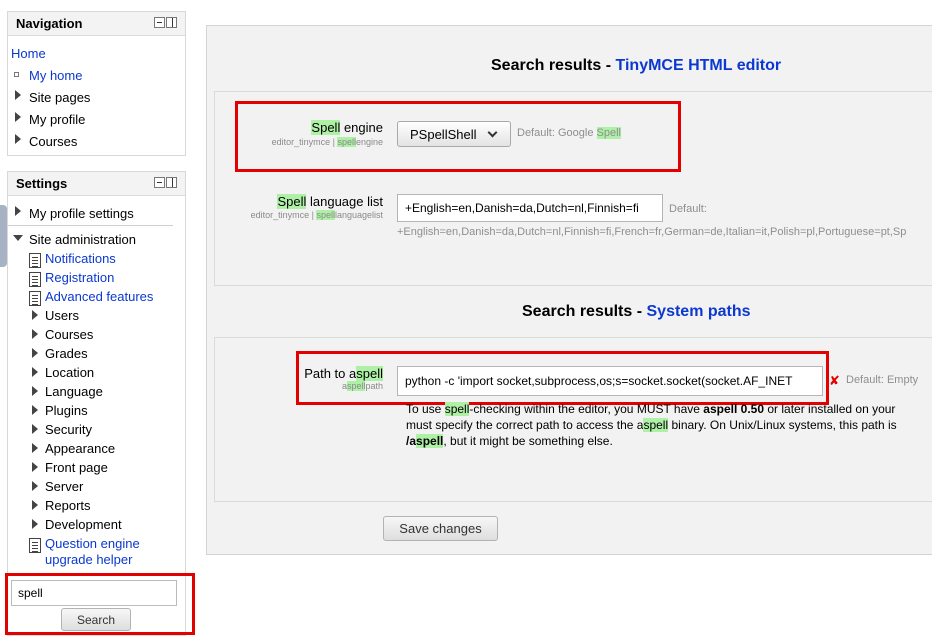 Image resolution: width=940 pixels, height=638 pixels. I want to click on admin-category-item: Plugins, so click(66, 410).